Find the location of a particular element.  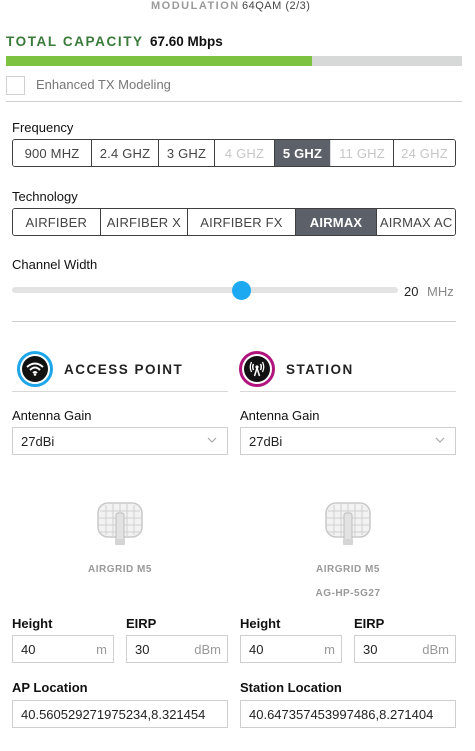

station-eirp-value: 30 is located at coordinates (370, 649).